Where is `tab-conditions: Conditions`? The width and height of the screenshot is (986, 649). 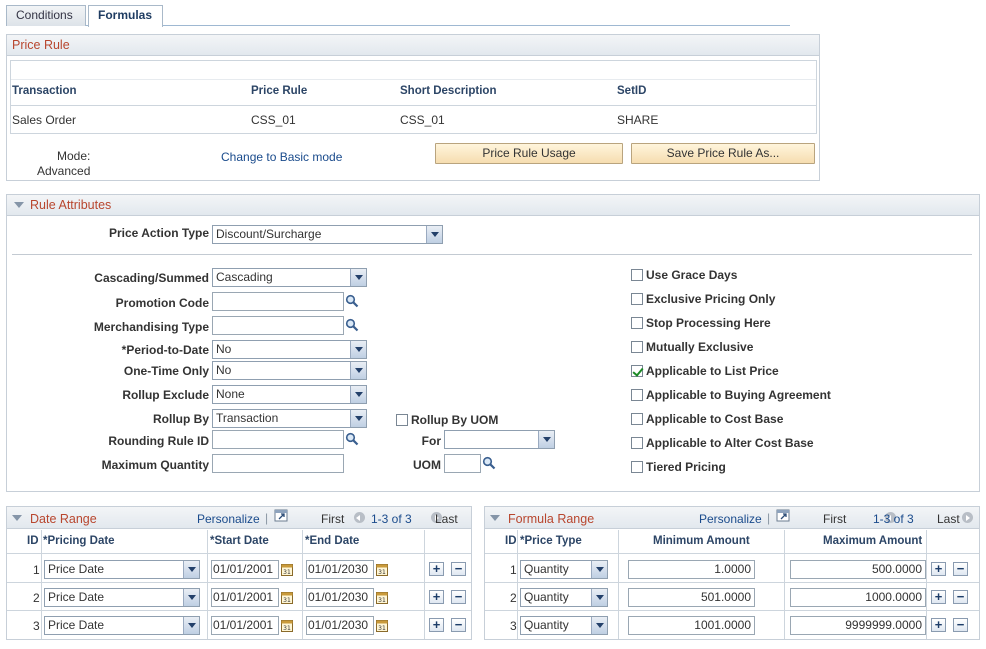 tab-conditions: Conditions is located at coordinates (46, 15).